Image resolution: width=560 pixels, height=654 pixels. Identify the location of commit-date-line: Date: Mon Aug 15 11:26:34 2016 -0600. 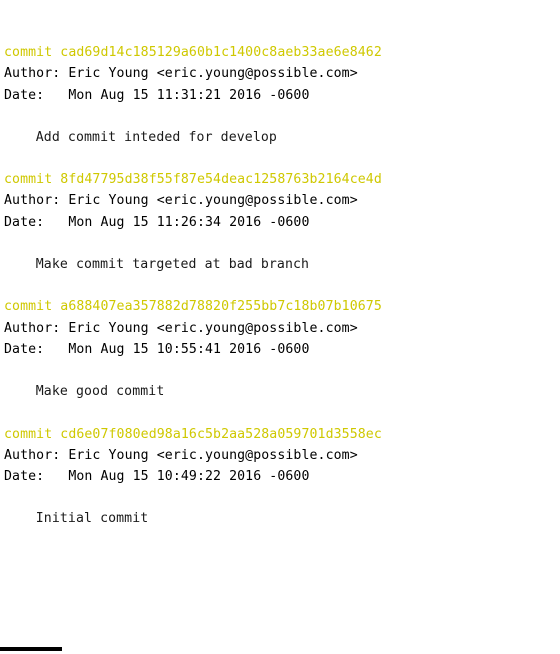
(157, 222).